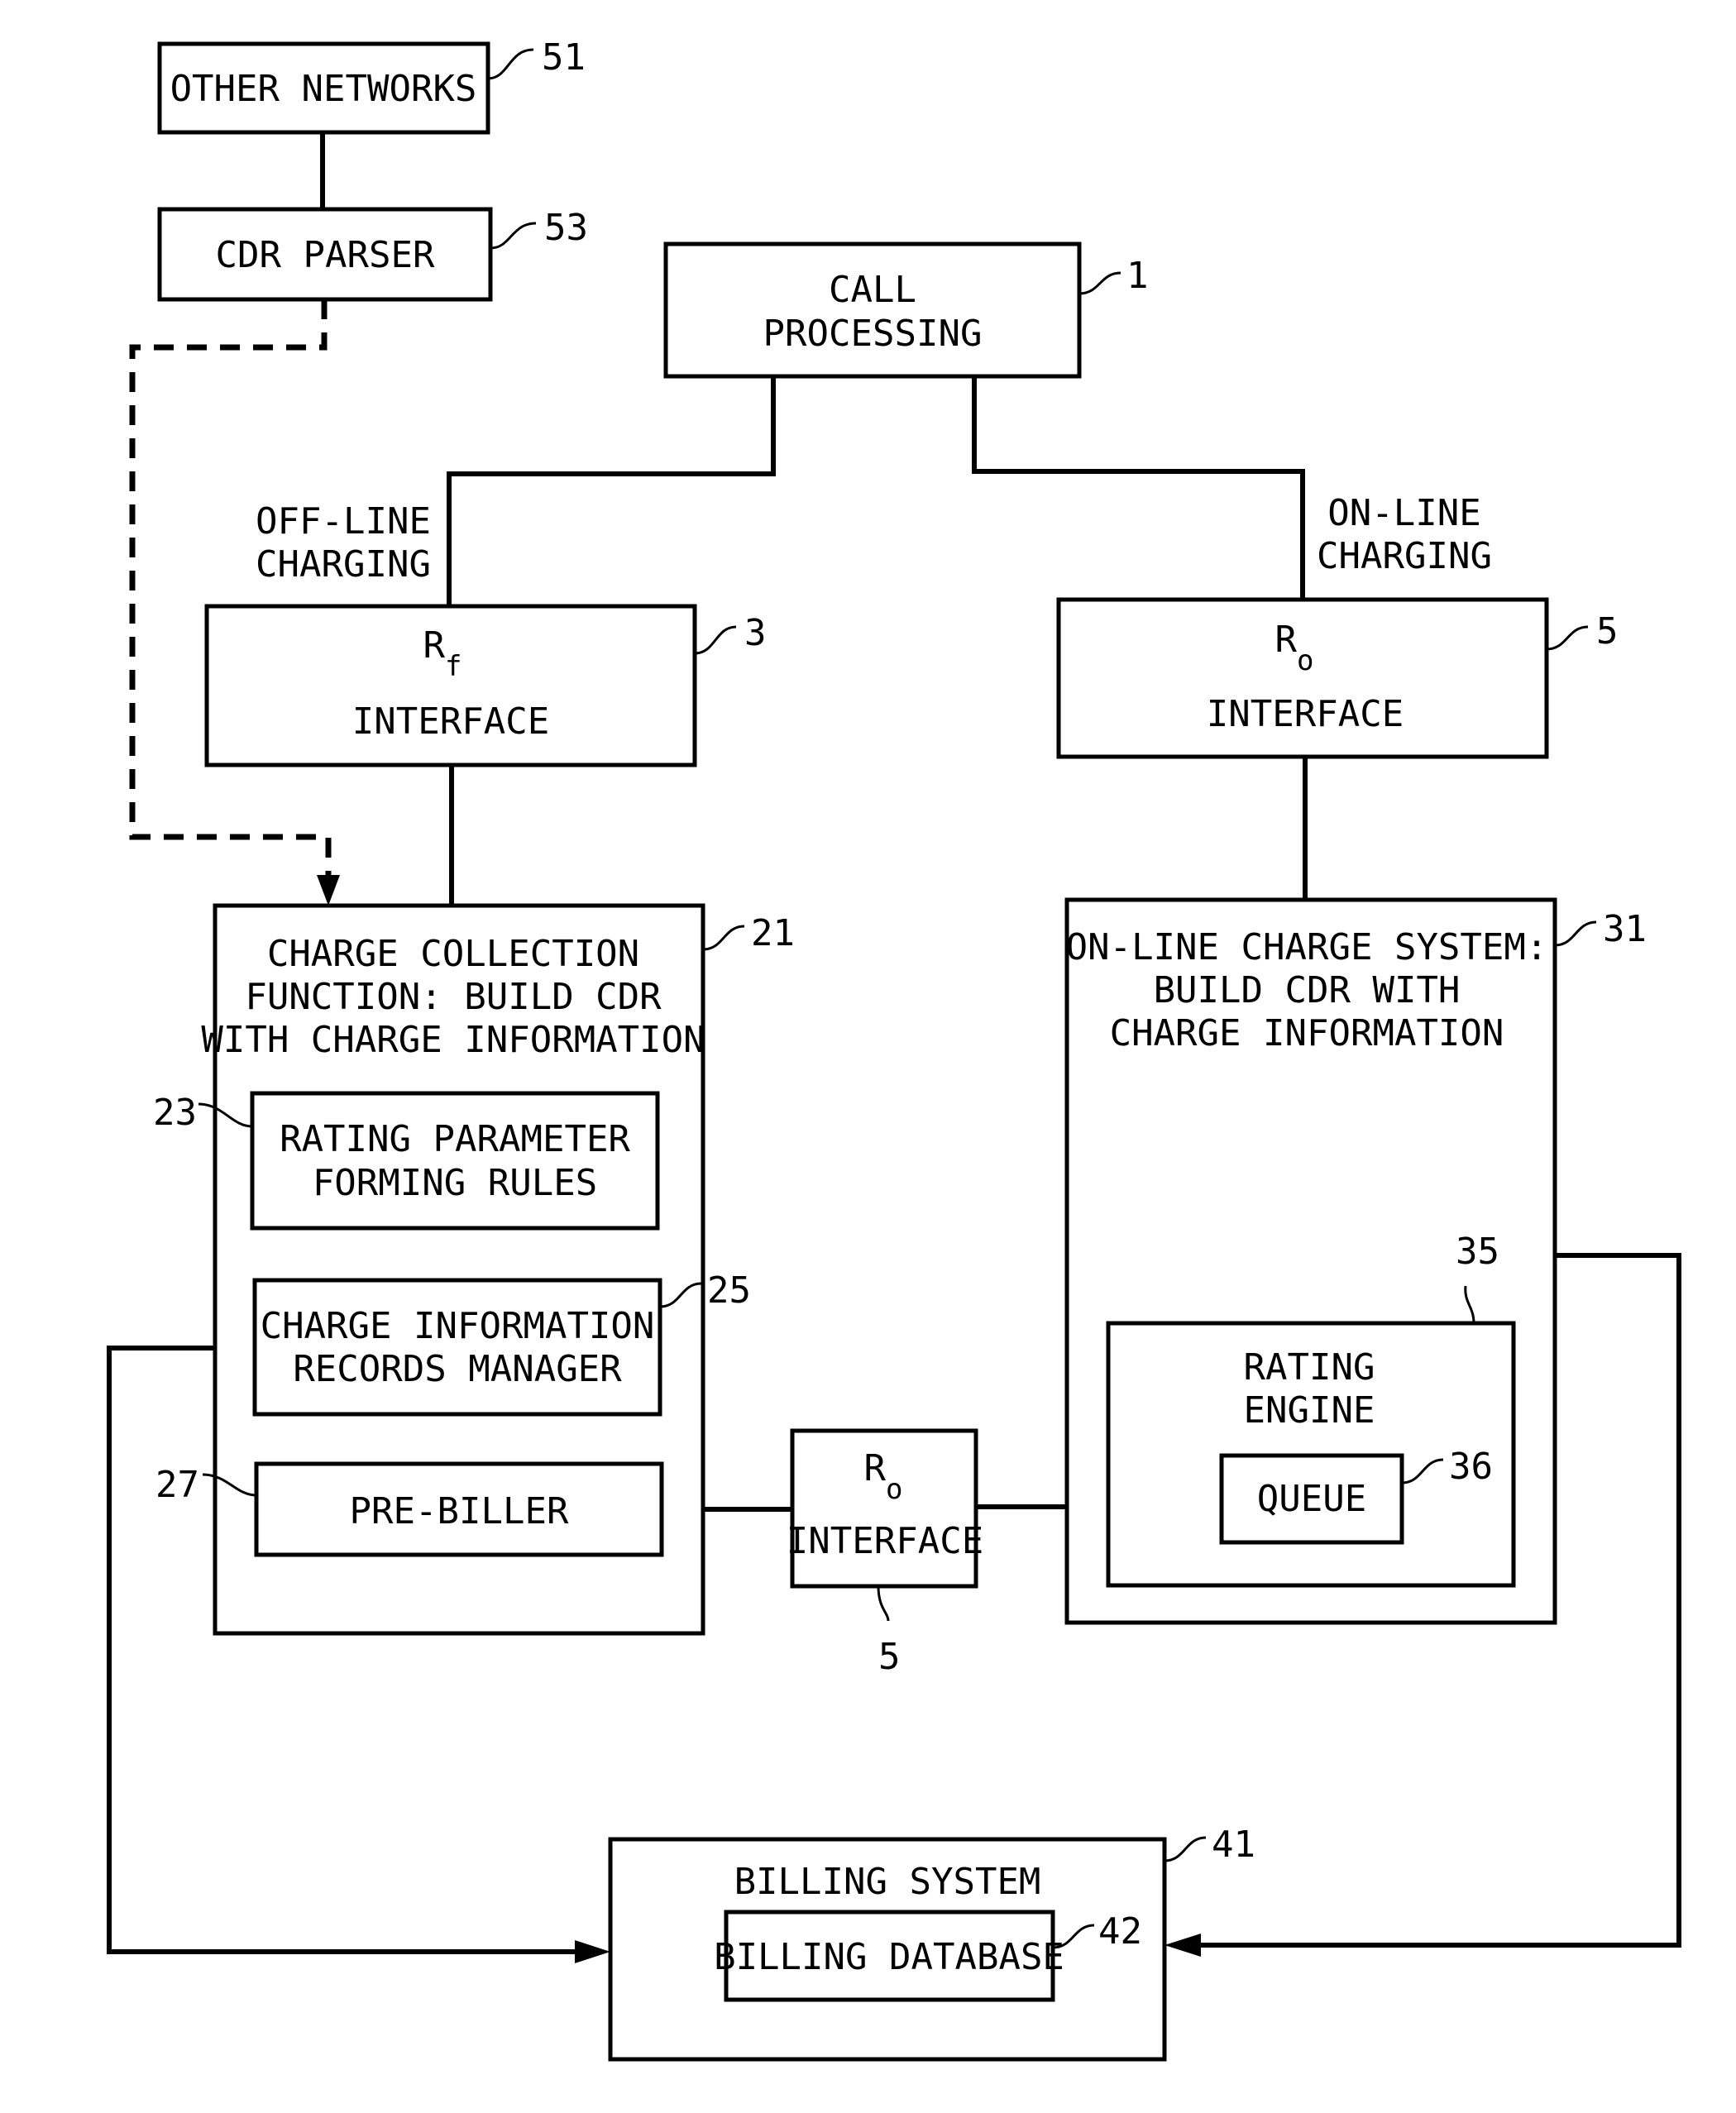 The image size is (1736, 2113). I want to click on online-charging-label-line1: ON-LINE, so click(1403, 513).